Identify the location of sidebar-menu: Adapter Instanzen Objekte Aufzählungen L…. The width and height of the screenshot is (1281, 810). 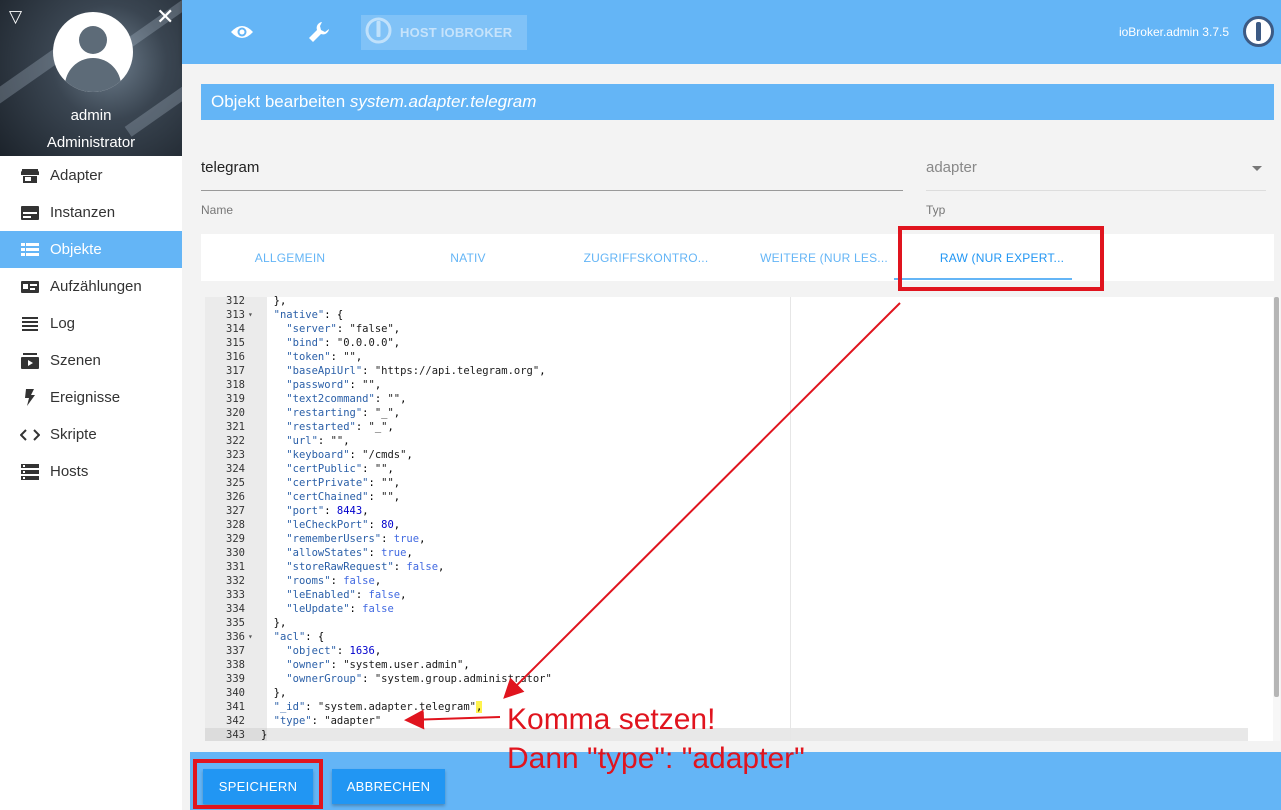
(91, 323).